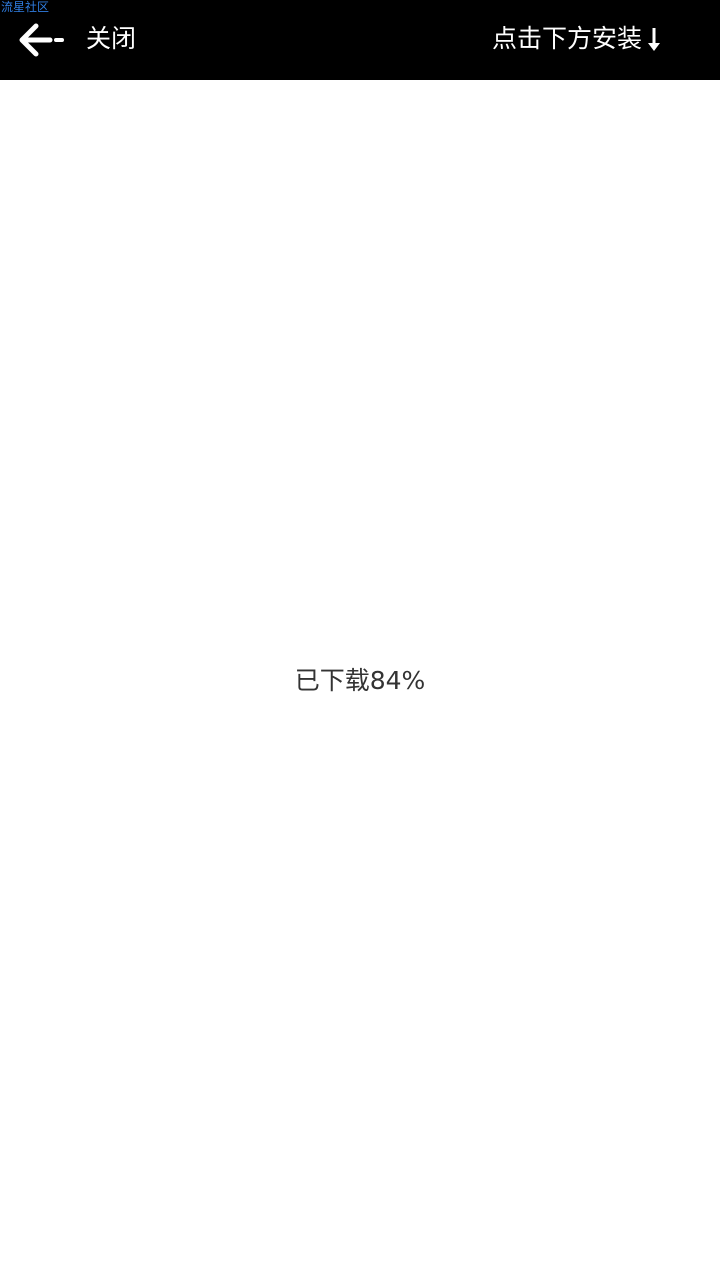 The height and width of the screenshot is (1280, 720). I want to click on download-progress-text: 已下载84%, so click(360, 680).